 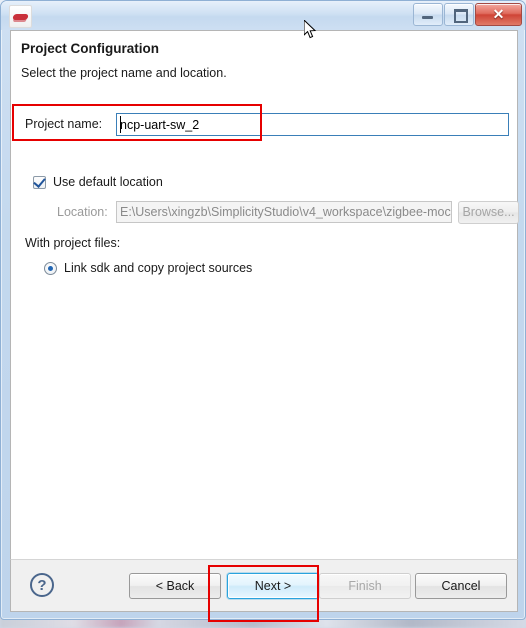 What do you see at coordinates (312, 124) in the screenshot?
I see `project-name-input` at bounding box center [312, 124].